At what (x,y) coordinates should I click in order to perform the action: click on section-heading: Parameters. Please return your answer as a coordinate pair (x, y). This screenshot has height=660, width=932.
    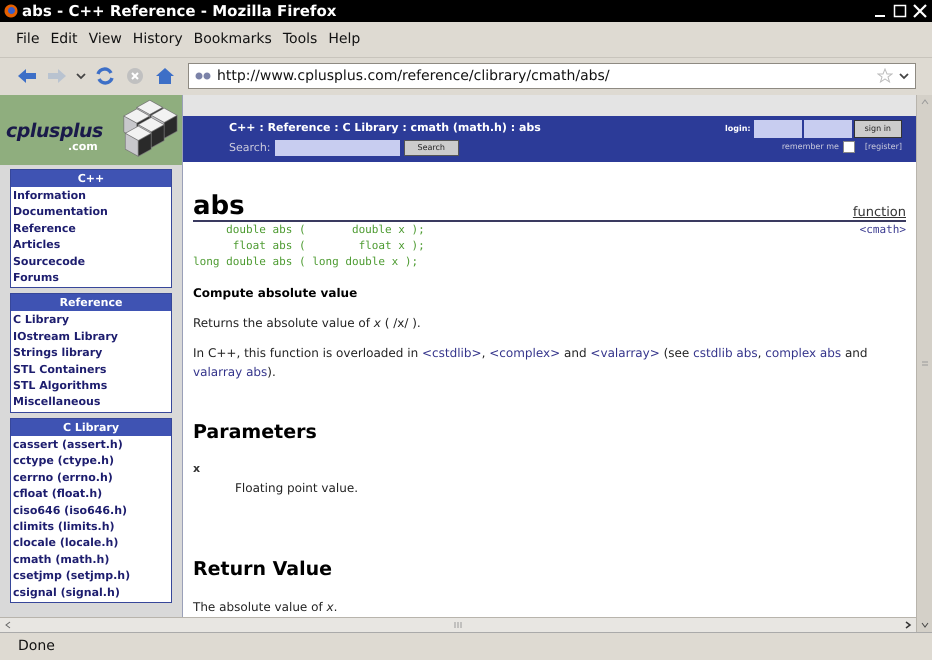
    Looking at the image, I should click on (255, 432).